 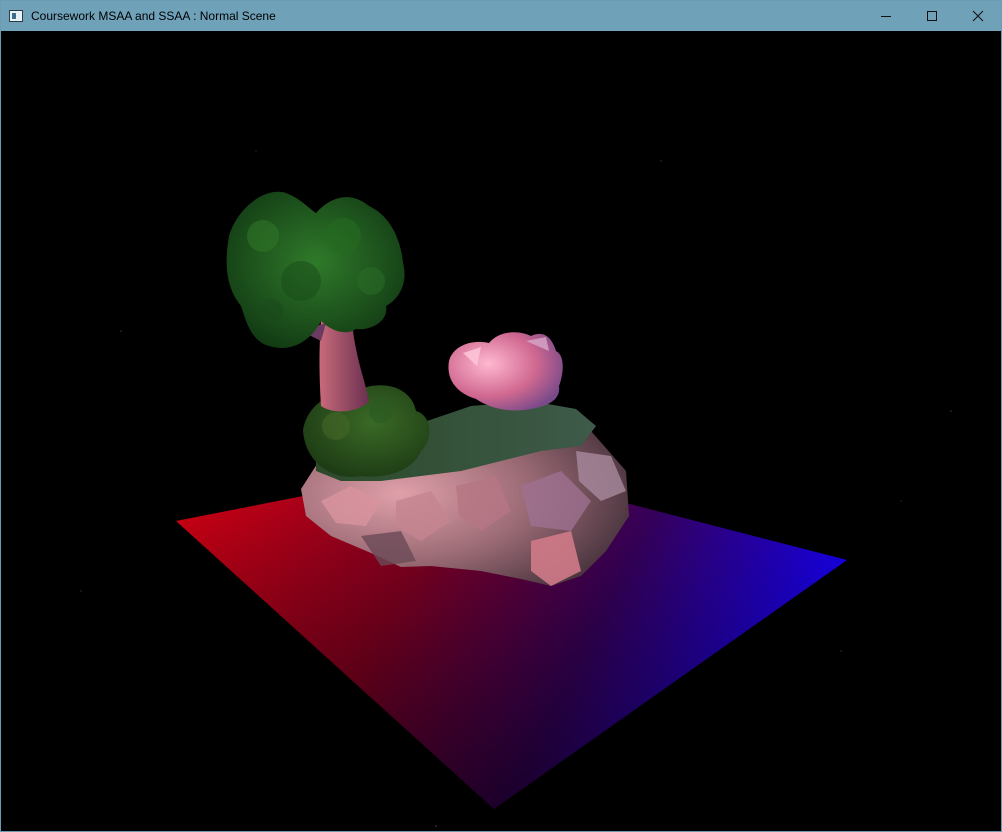 I want to click on app-icon, so click(x=16, y=16).